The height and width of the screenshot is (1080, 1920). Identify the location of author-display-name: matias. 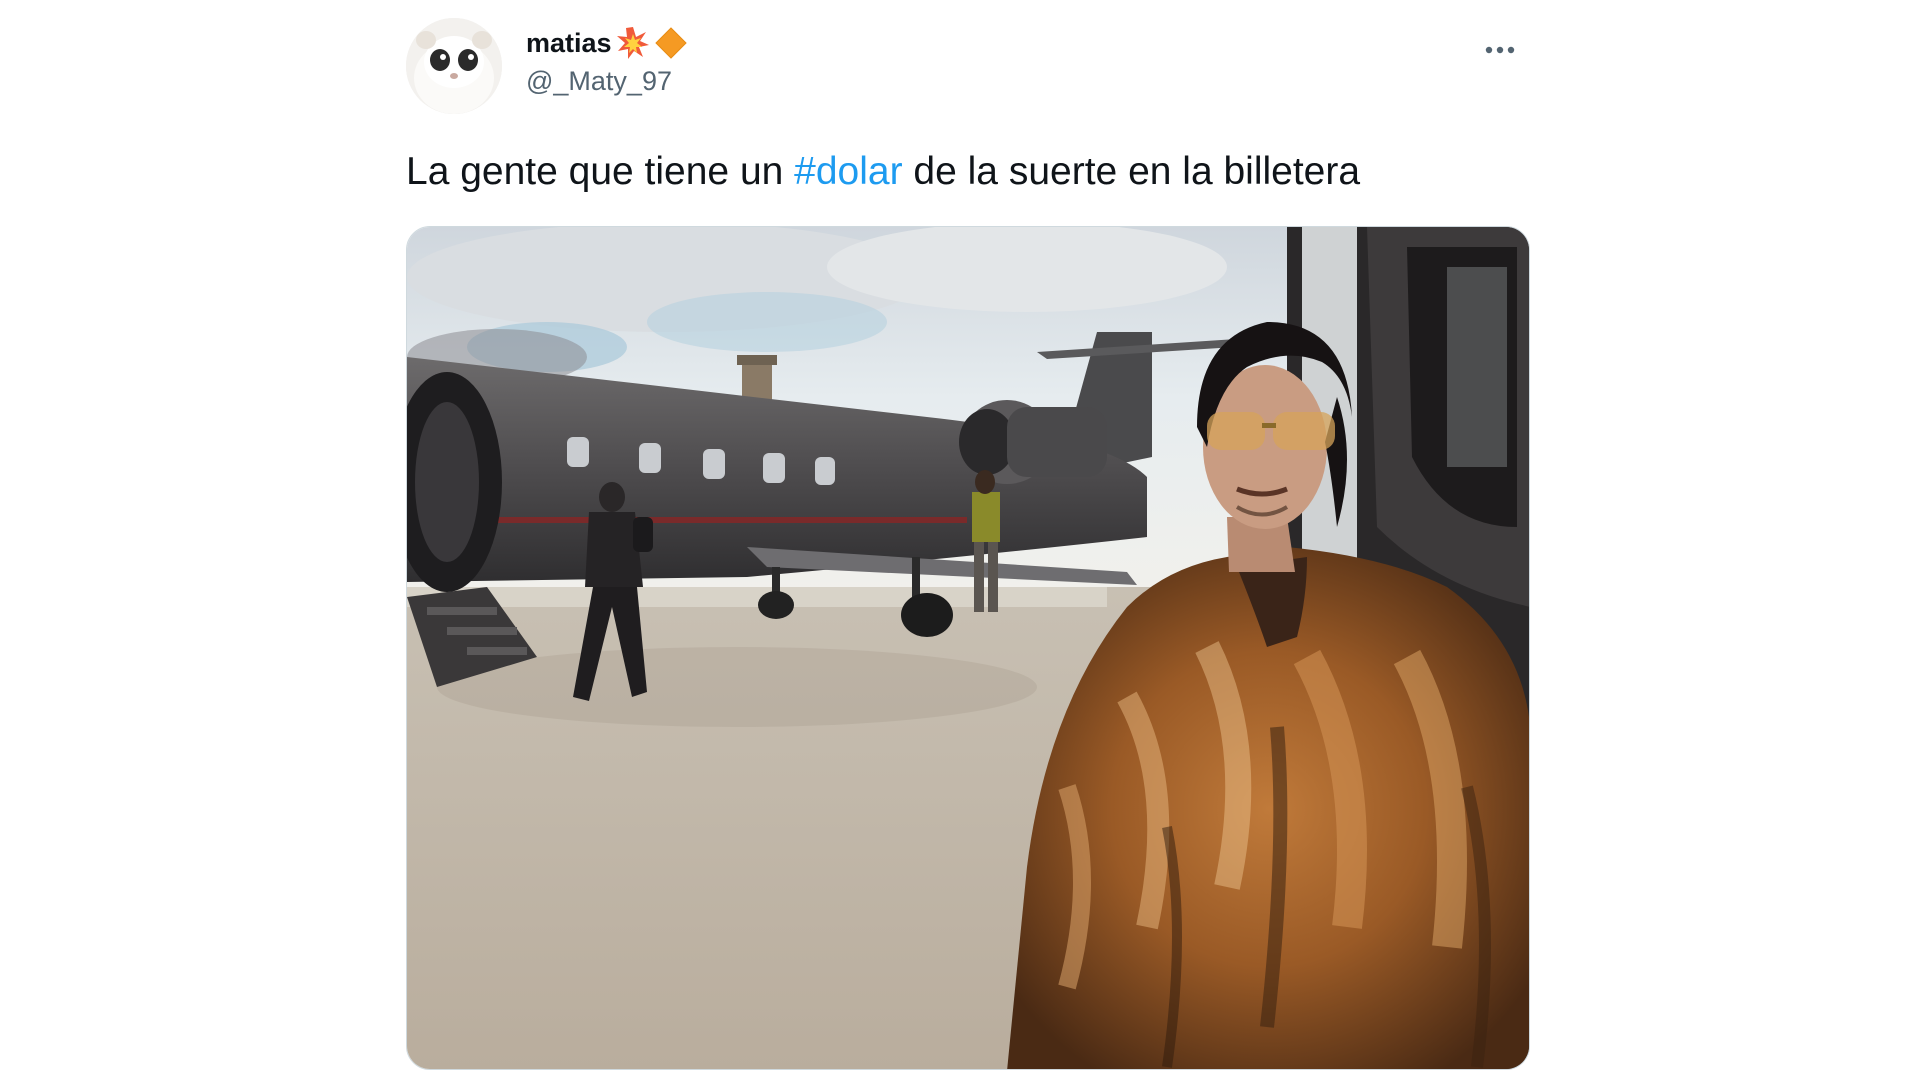
(569, 43).